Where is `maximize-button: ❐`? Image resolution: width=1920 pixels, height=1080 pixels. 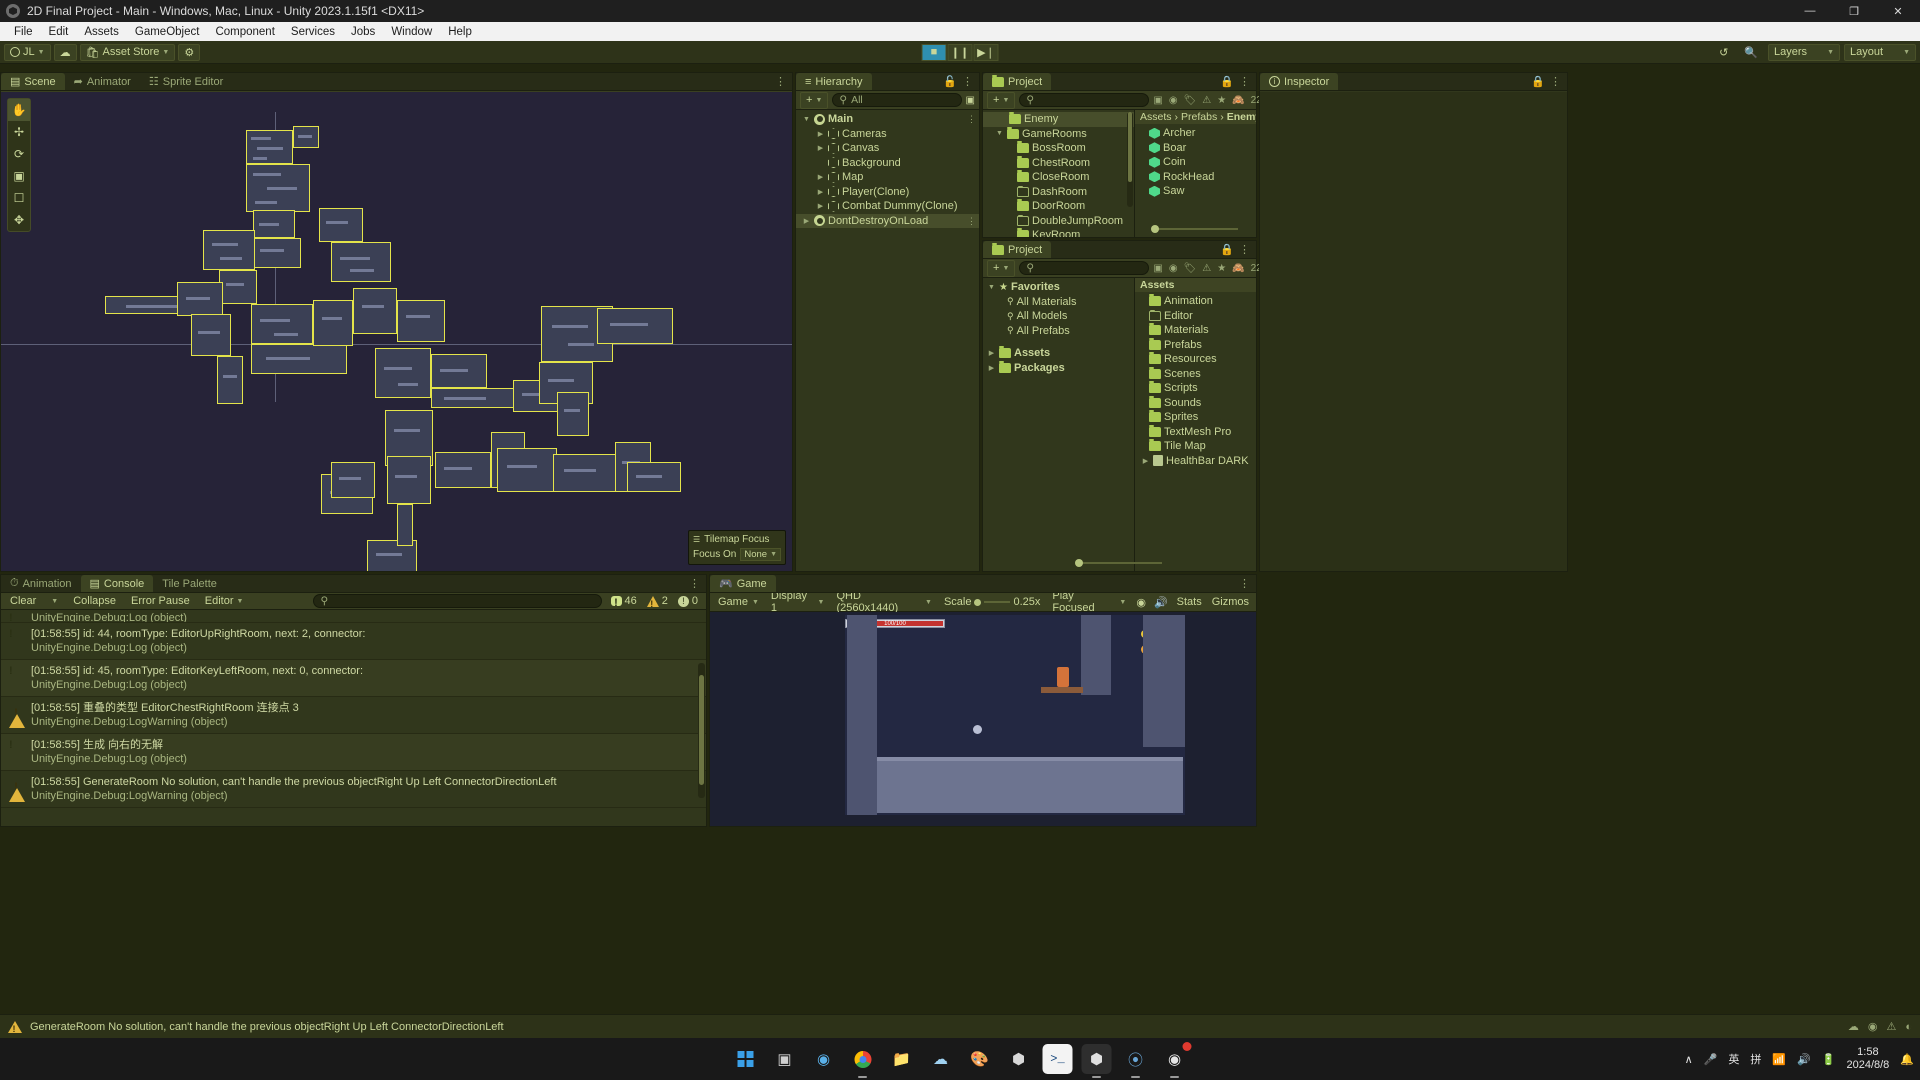
maximize-button: ❐ is located at coordinates (1854, 11).